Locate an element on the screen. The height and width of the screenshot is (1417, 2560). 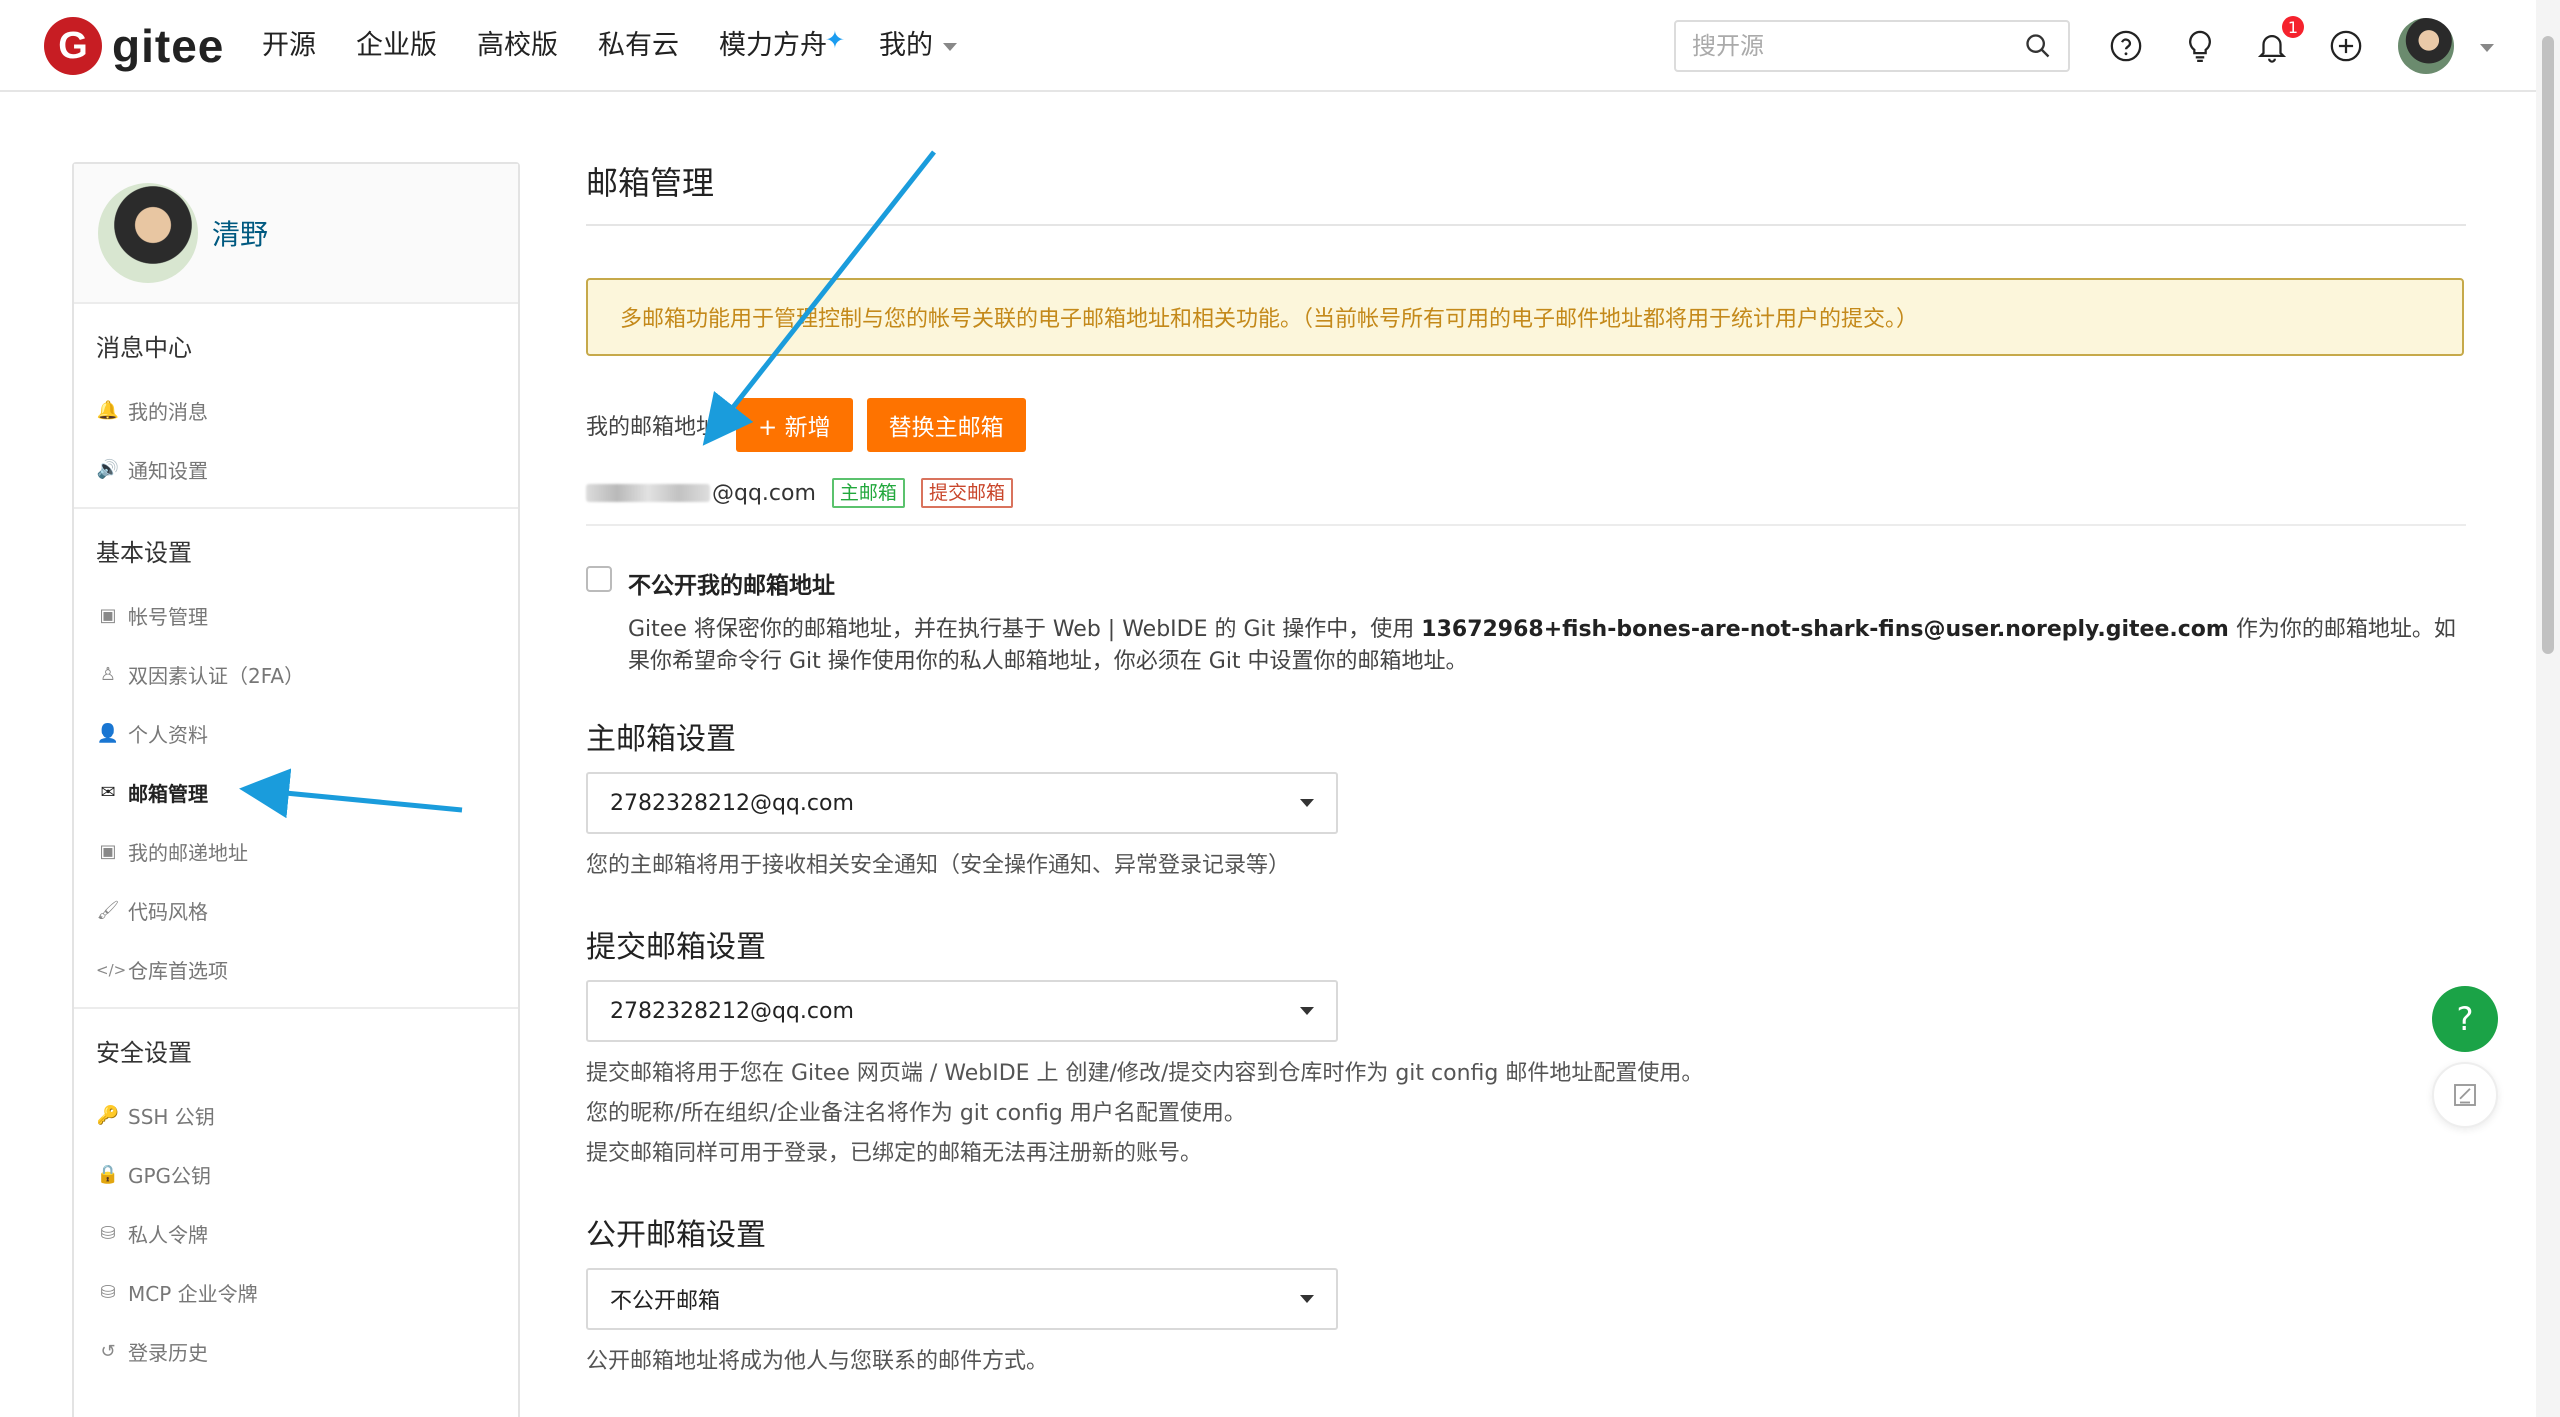
profile-name: 清野 is located at coordinates (240, 233).